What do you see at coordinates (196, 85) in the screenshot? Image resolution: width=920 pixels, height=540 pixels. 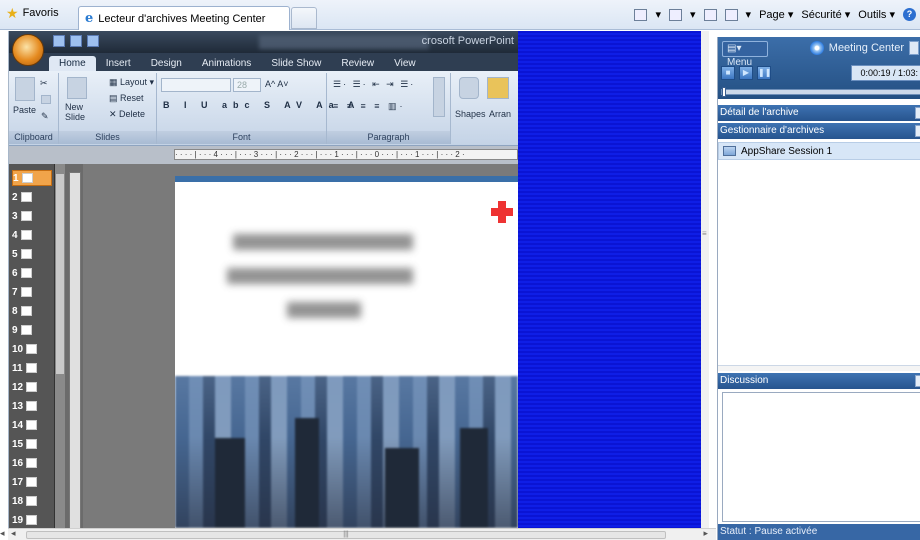 I see `font-name-field` at bounding box center [196, 85].